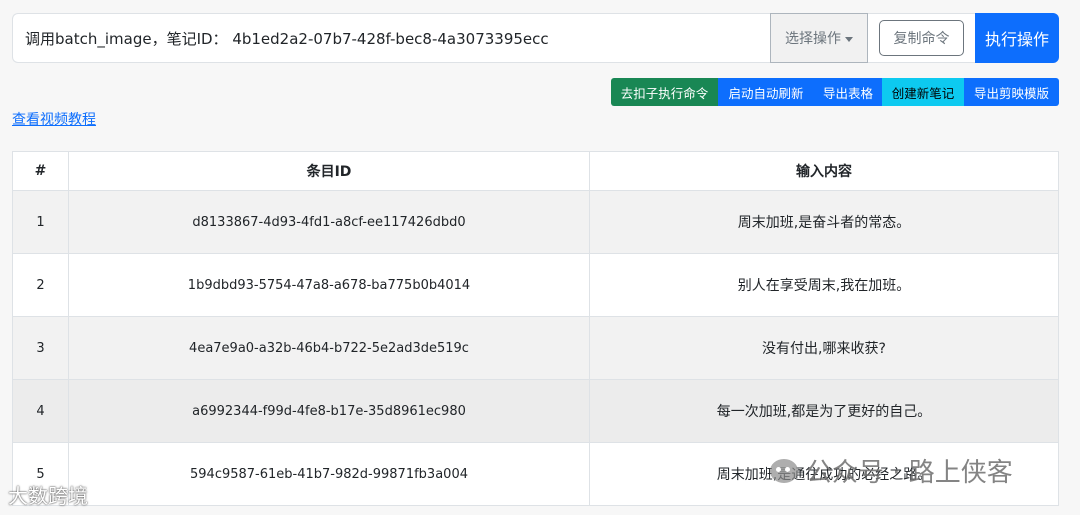 This screenshot has width=1080, height=515. Describe the element at coordinates (909, 473) in the screenshot. I see `watermark-right-text: 公众号 · 路上侠客` at that location.